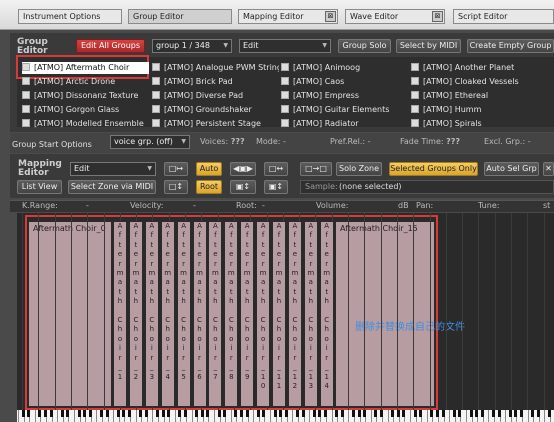 This screenshot has height=422, width=554. I want to click on root-button: Root, so click(209, 187).